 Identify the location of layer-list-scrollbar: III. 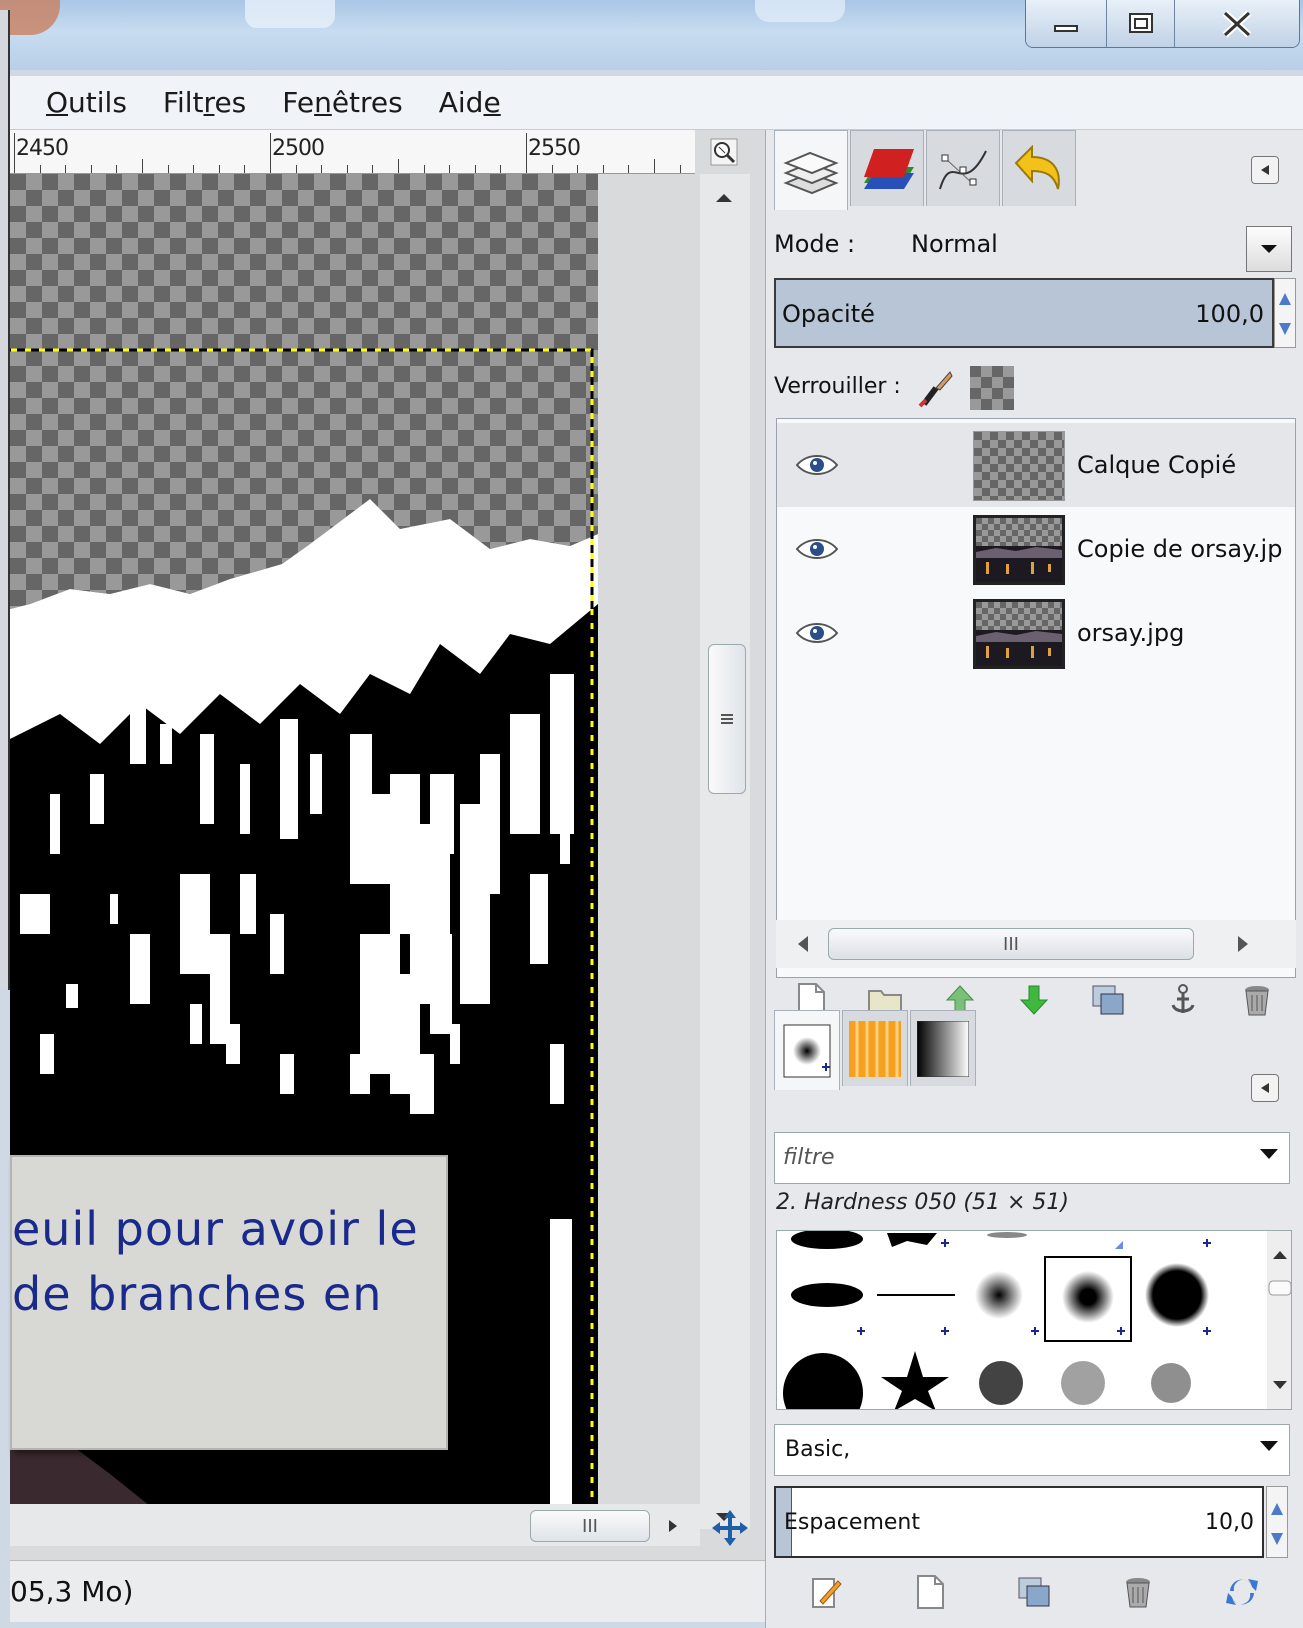
(1036, 944).